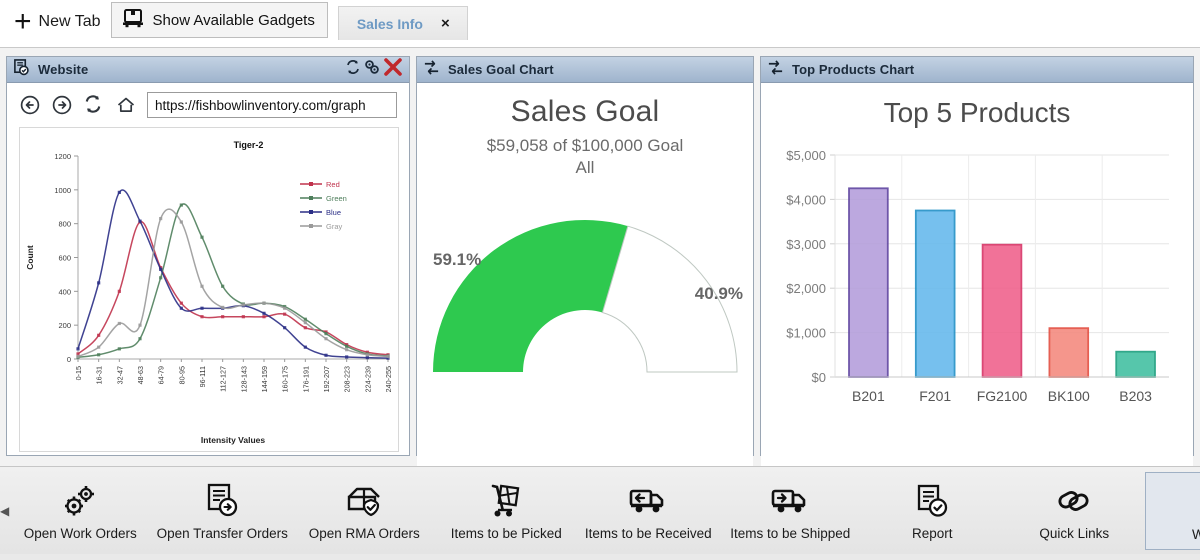 This screenshot has width=1200, height=560. I want to click on svg-text: 144-159, so click(264, 379).